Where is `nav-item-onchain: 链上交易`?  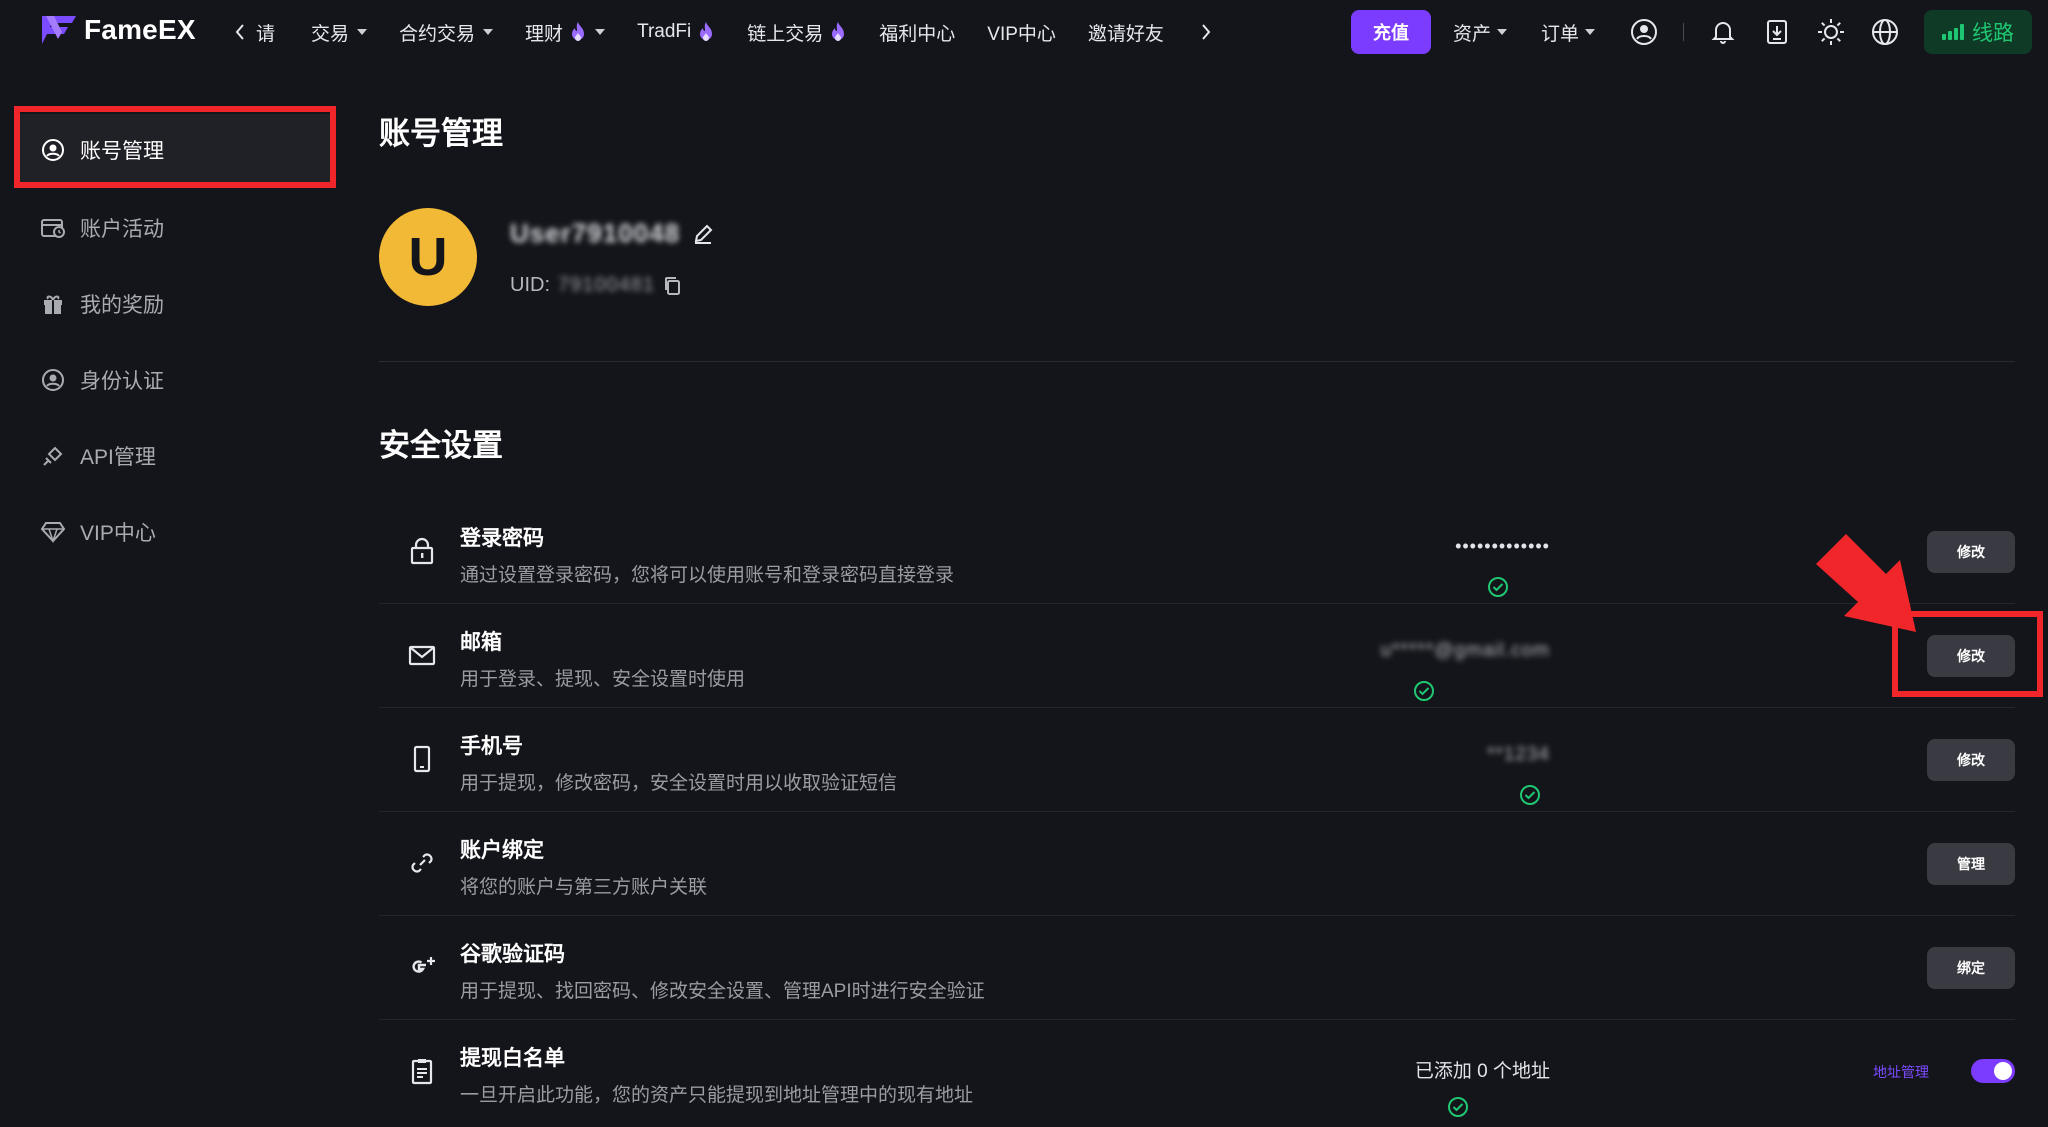
nav-item-onchain: 链上交易 is located at coordinates (797, 32).